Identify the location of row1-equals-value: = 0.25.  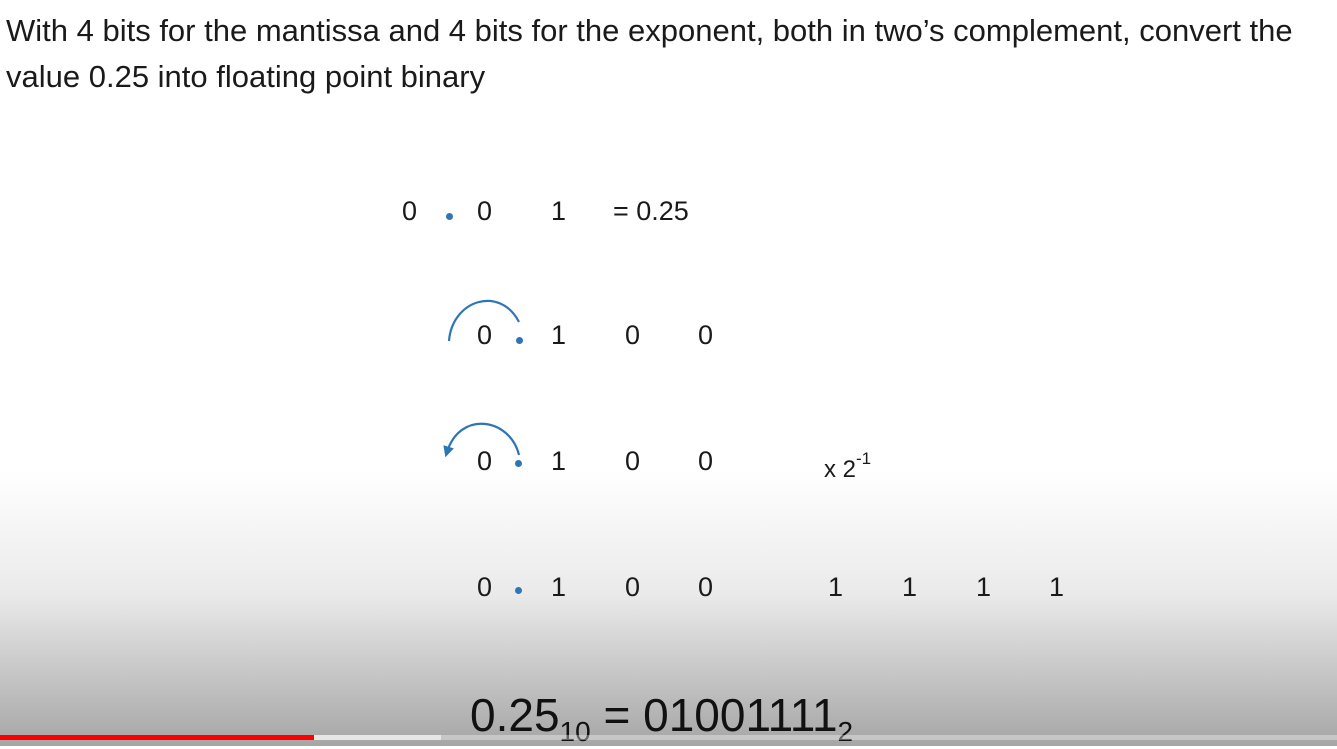
(651, 211).